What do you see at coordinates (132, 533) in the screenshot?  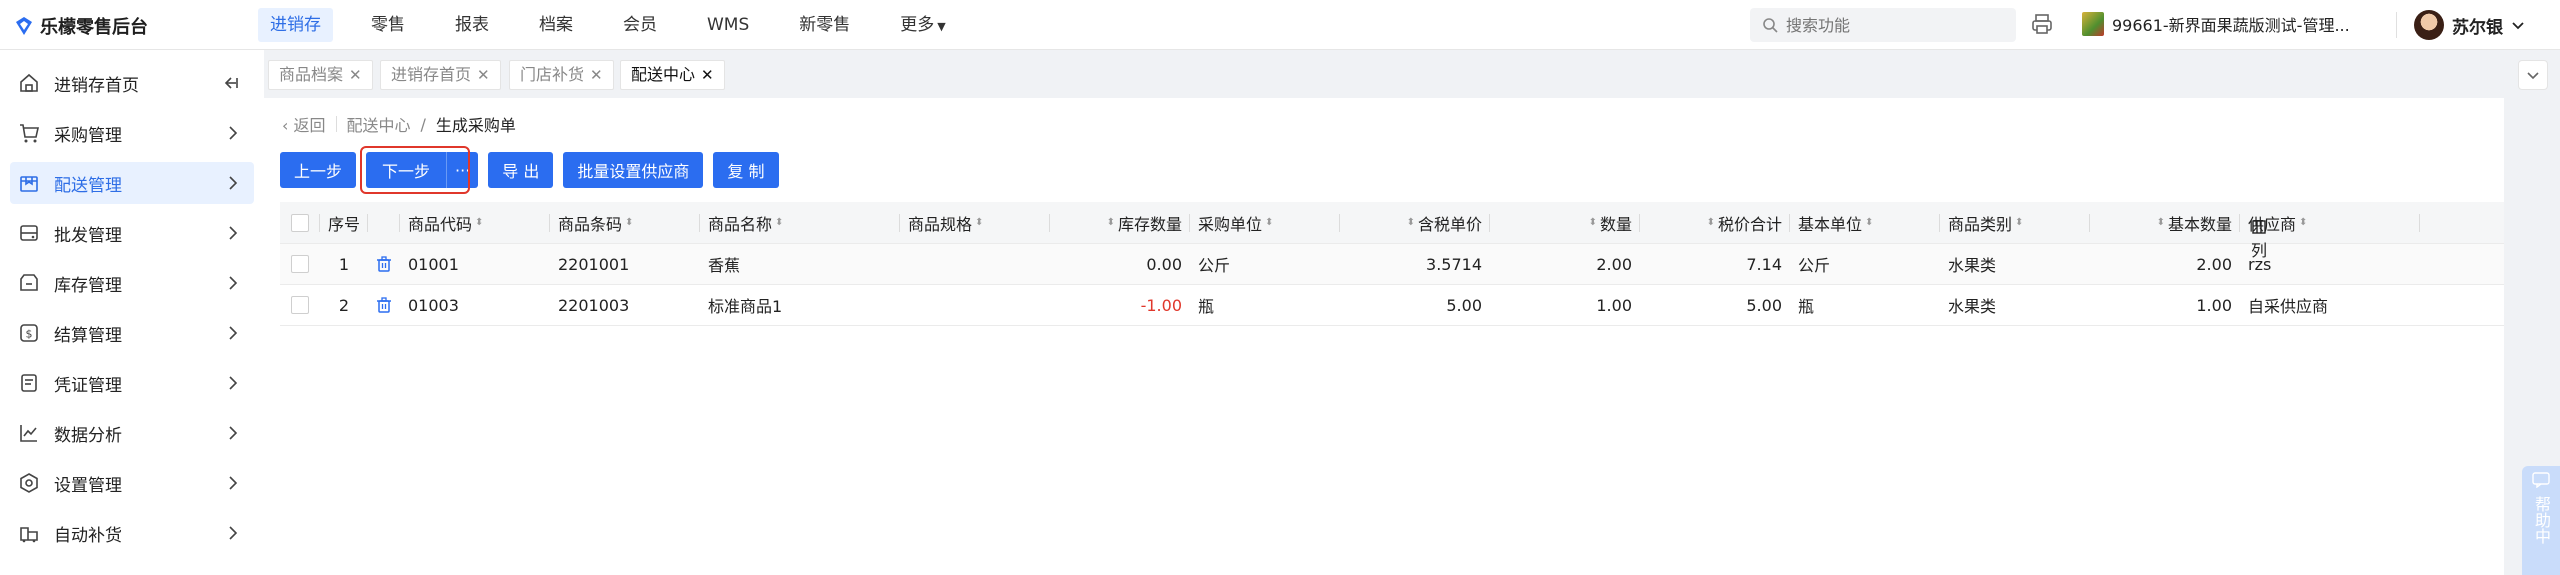 I see `sidebar-item-auto-replenish: 自动补货` at bounding box center [132, 533].